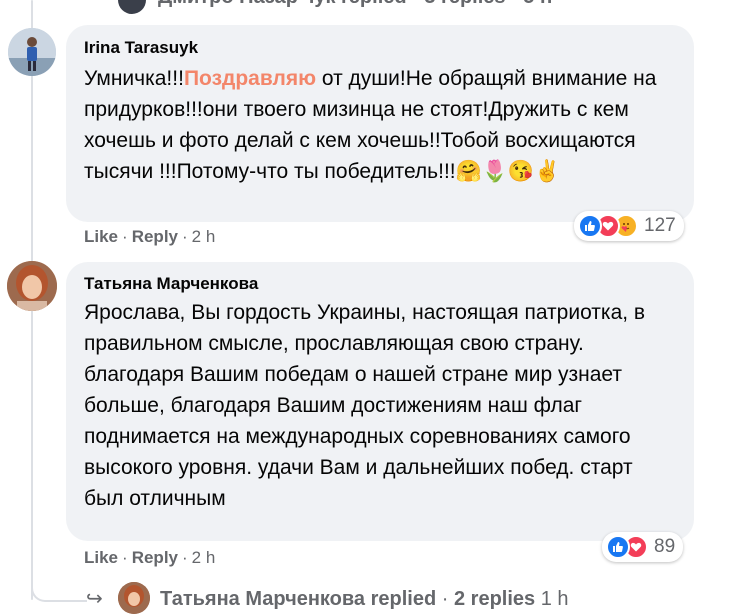  Describe the element at coordinates (250, 78) in the screenshot. I see `highlighted-word: Поздравляю` at that location.